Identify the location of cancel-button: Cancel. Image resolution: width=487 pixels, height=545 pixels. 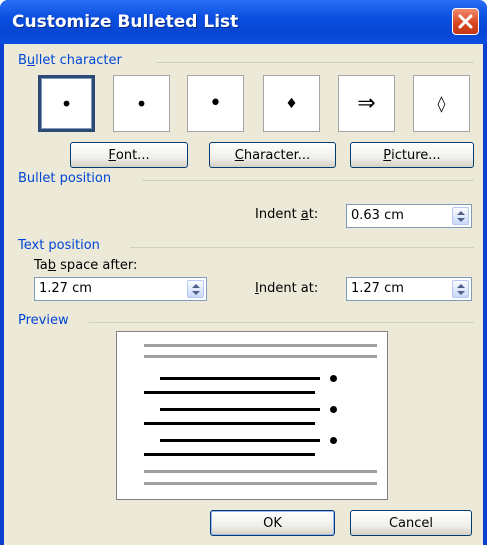
(411, 523).